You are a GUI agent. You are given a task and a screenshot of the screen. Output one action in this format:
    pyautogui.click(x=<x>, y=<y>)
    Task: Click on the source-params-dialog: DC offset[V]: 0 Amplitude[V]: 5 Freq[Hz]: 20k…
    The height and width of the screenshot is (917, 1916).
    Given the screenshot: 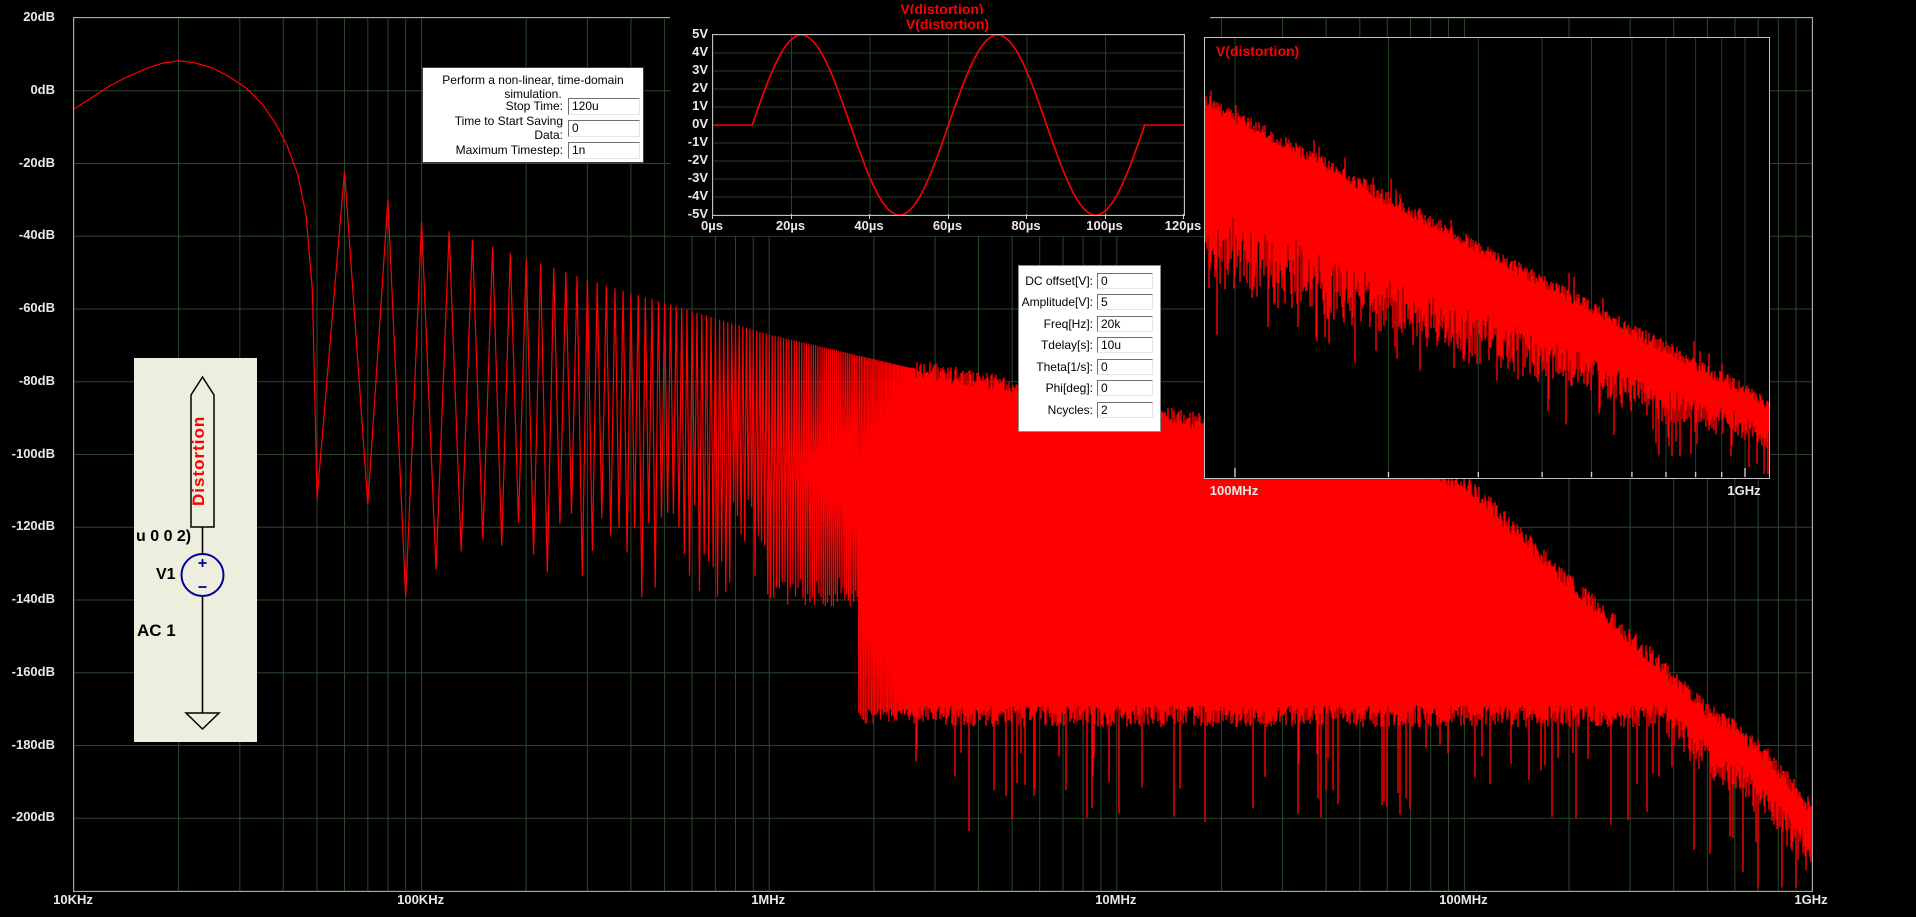 What is the action you would take?
    pyautogui.click(x=1089, y=348)
    